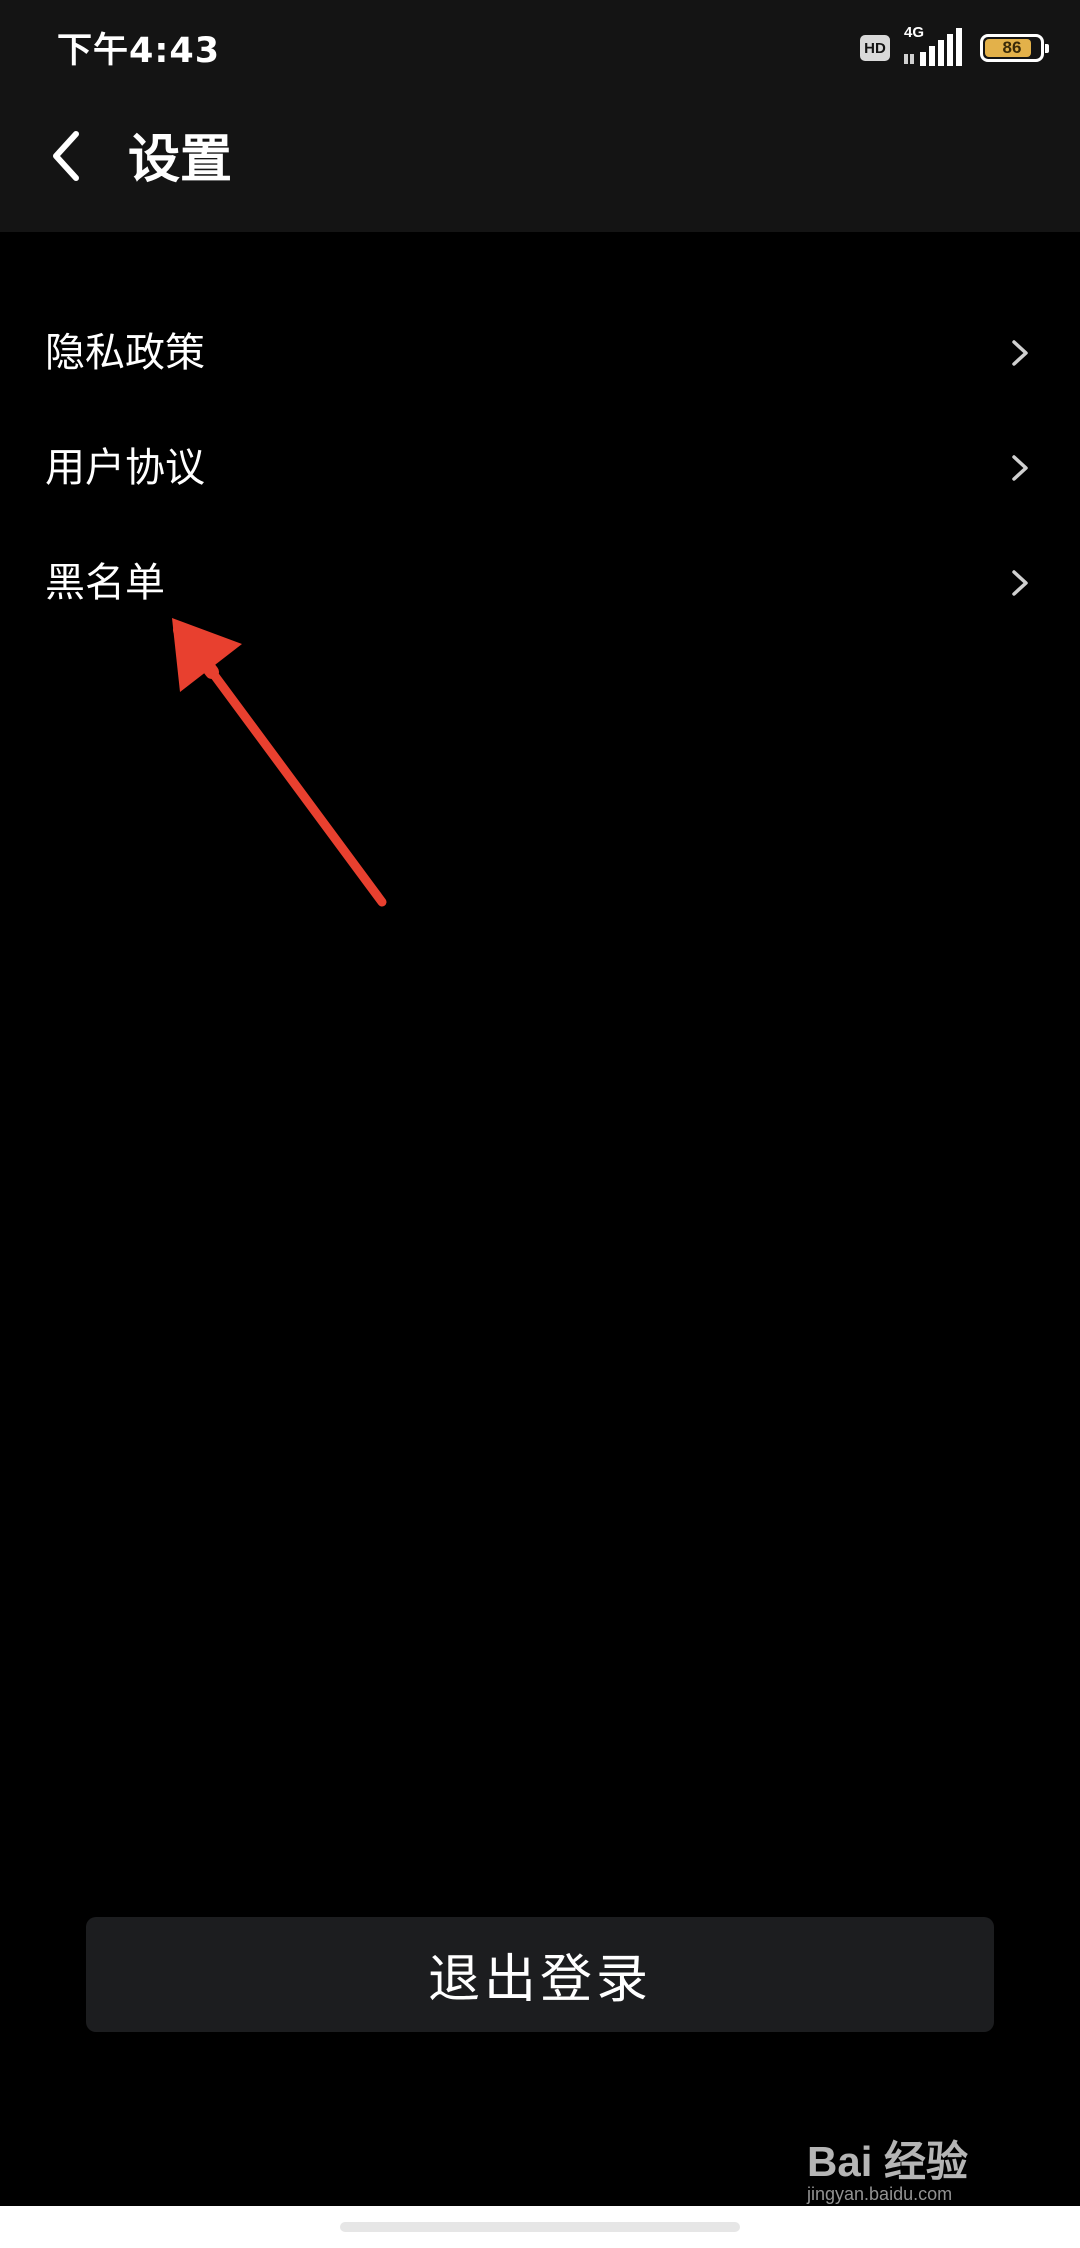 This screenshot has height=2248, width=1080. Describe the element at coordinates (880, 2194) in the screenshot. I see `watermark-url: jingyan.baidu.com` at that location.